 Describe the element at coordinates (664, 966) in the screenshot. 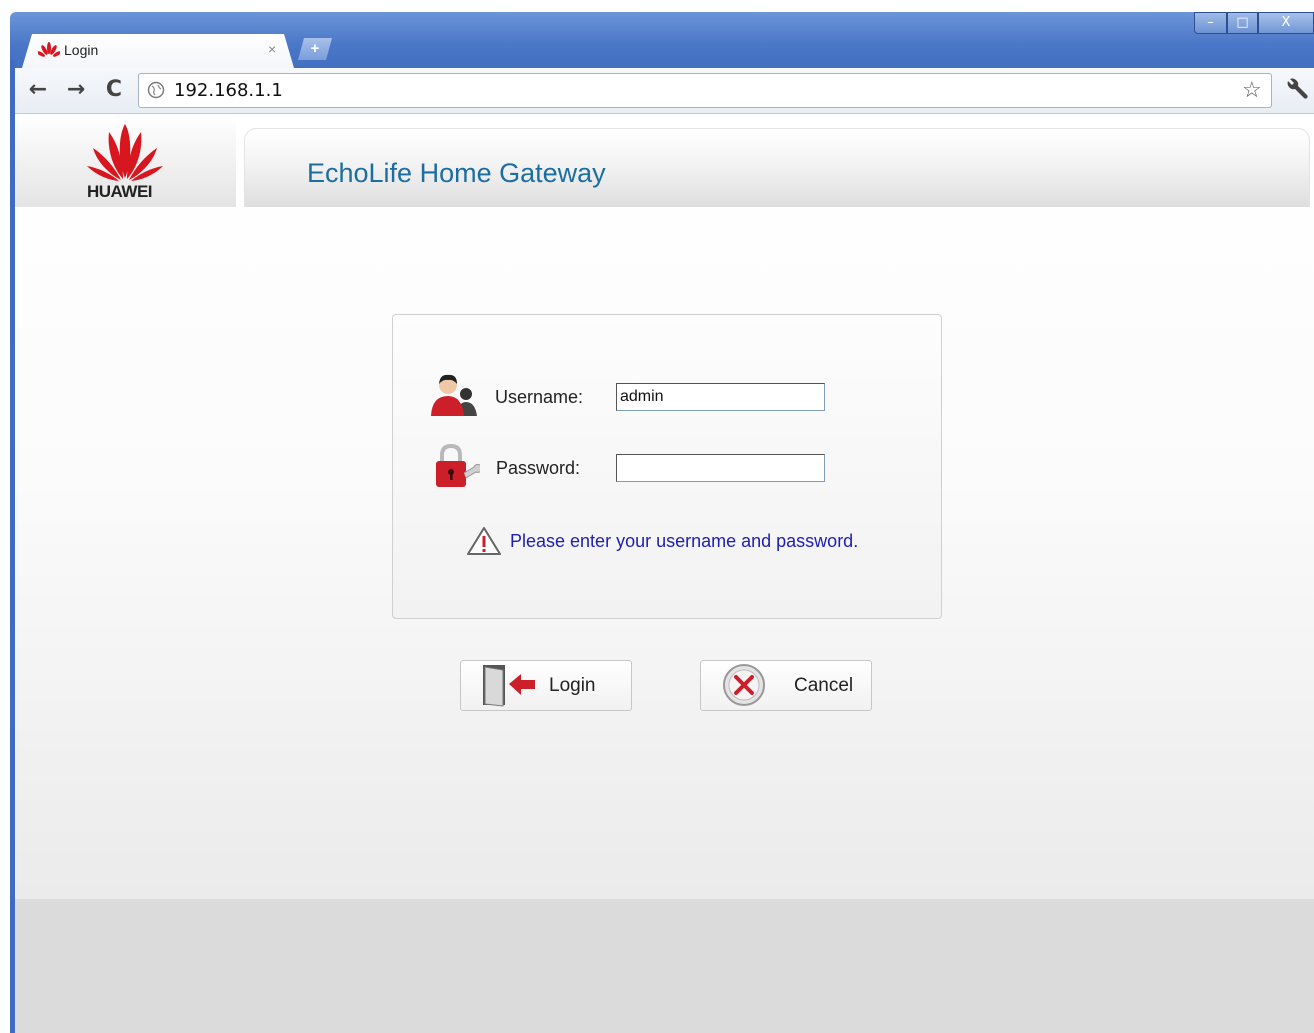

I see `page-footer` at that location.